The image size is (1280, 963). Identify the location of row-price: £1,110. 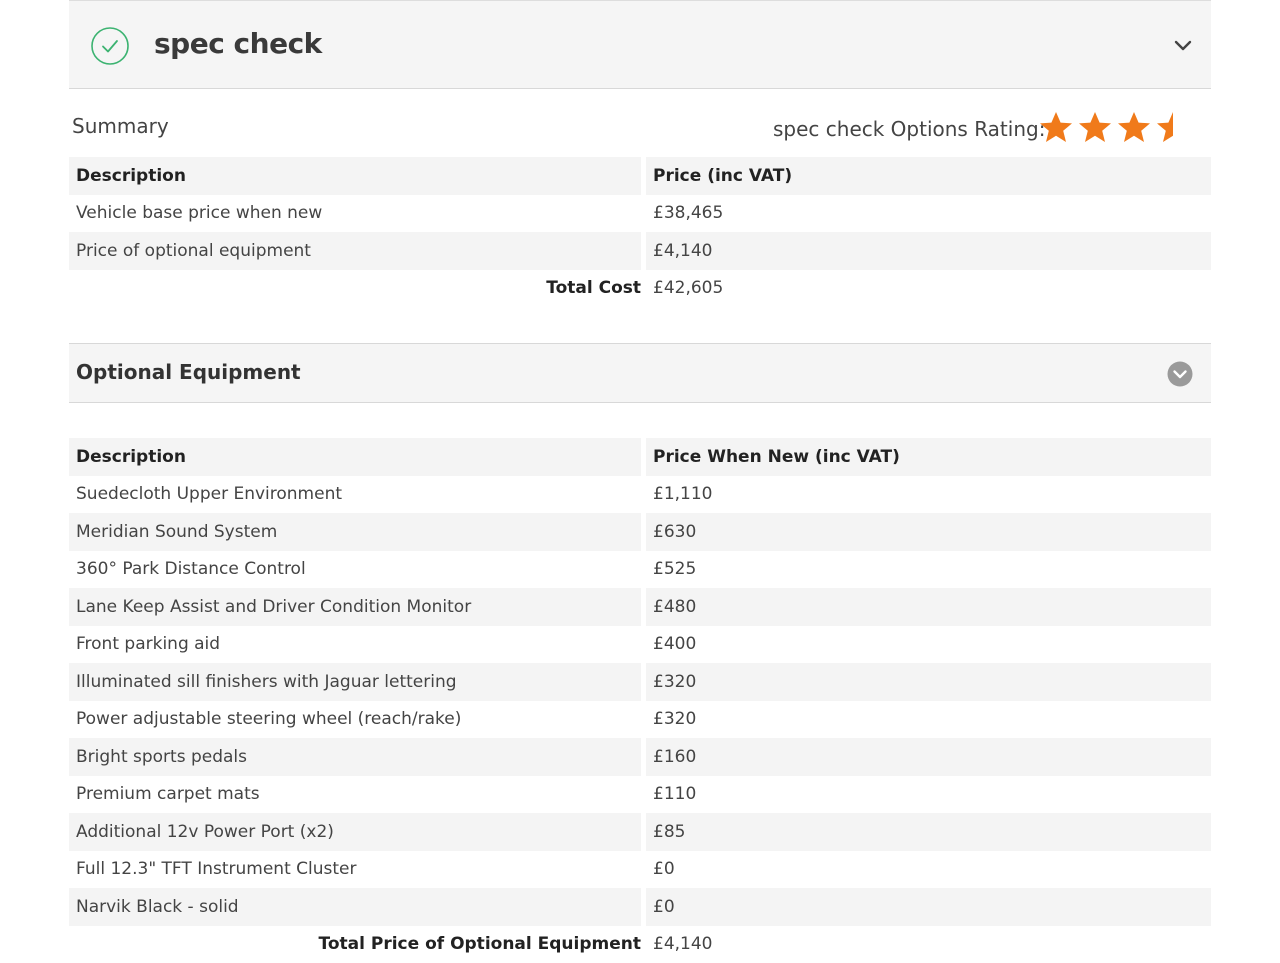
(928, 495).